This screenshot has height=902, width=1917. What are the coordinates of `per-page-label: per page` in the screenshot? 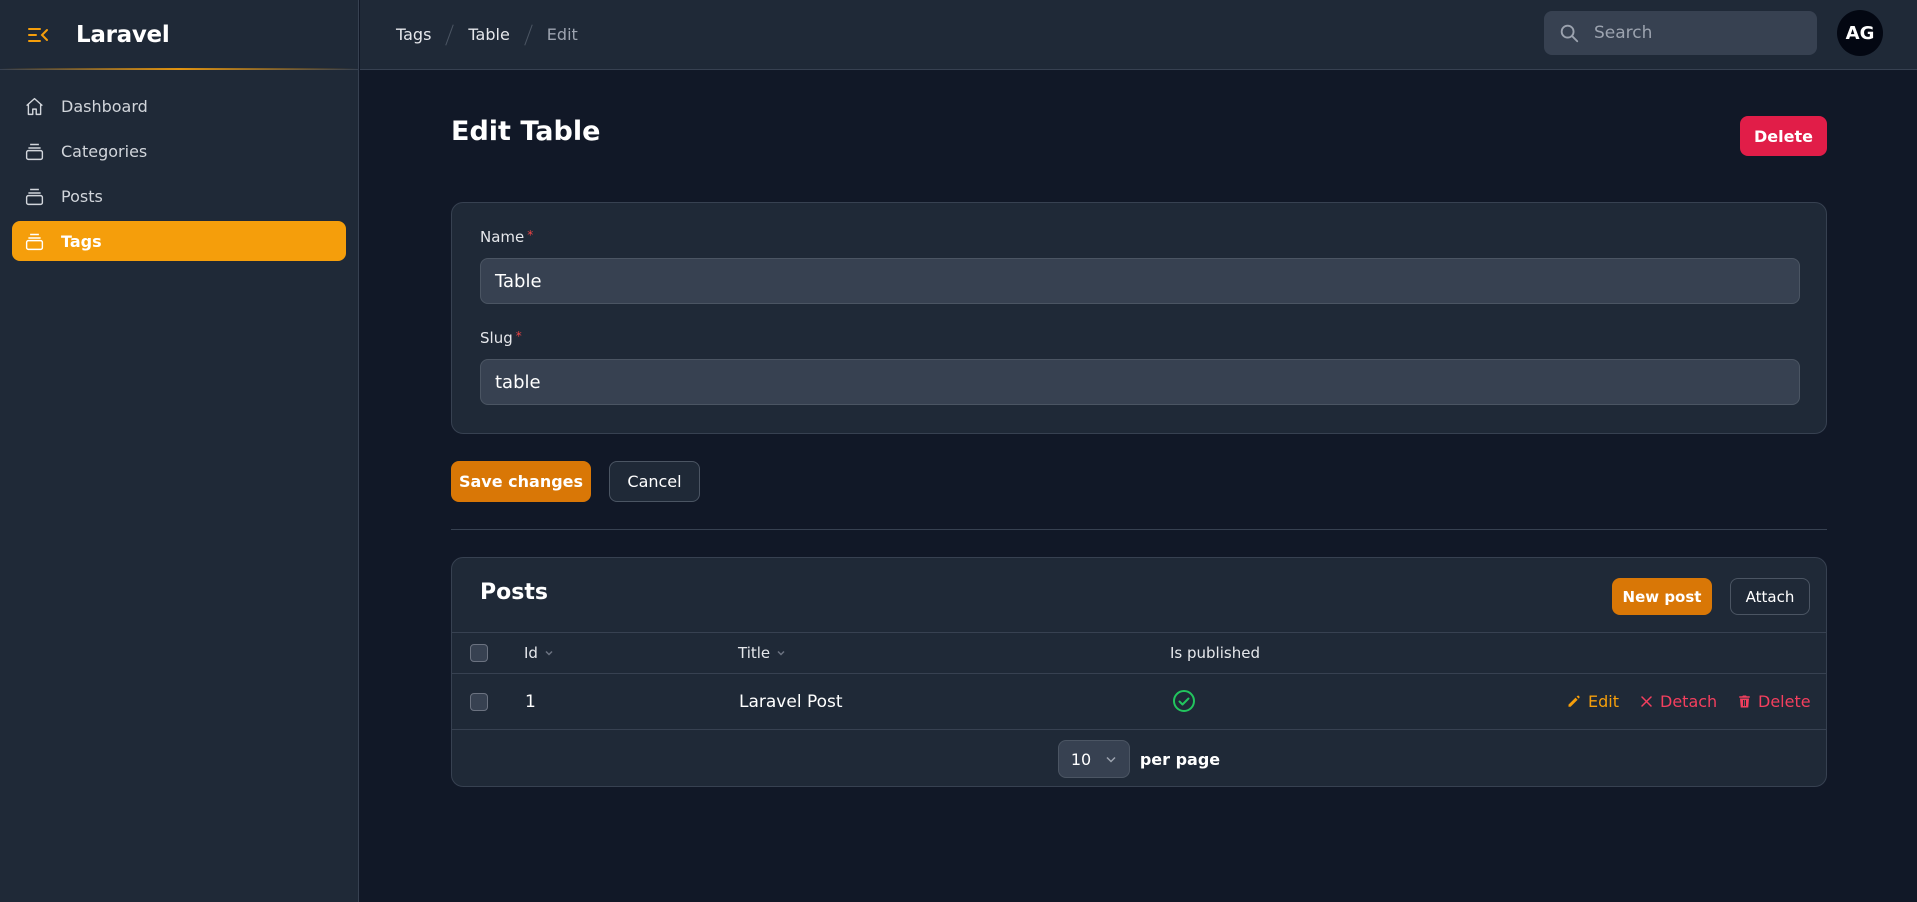 It's located at (1180, 759).